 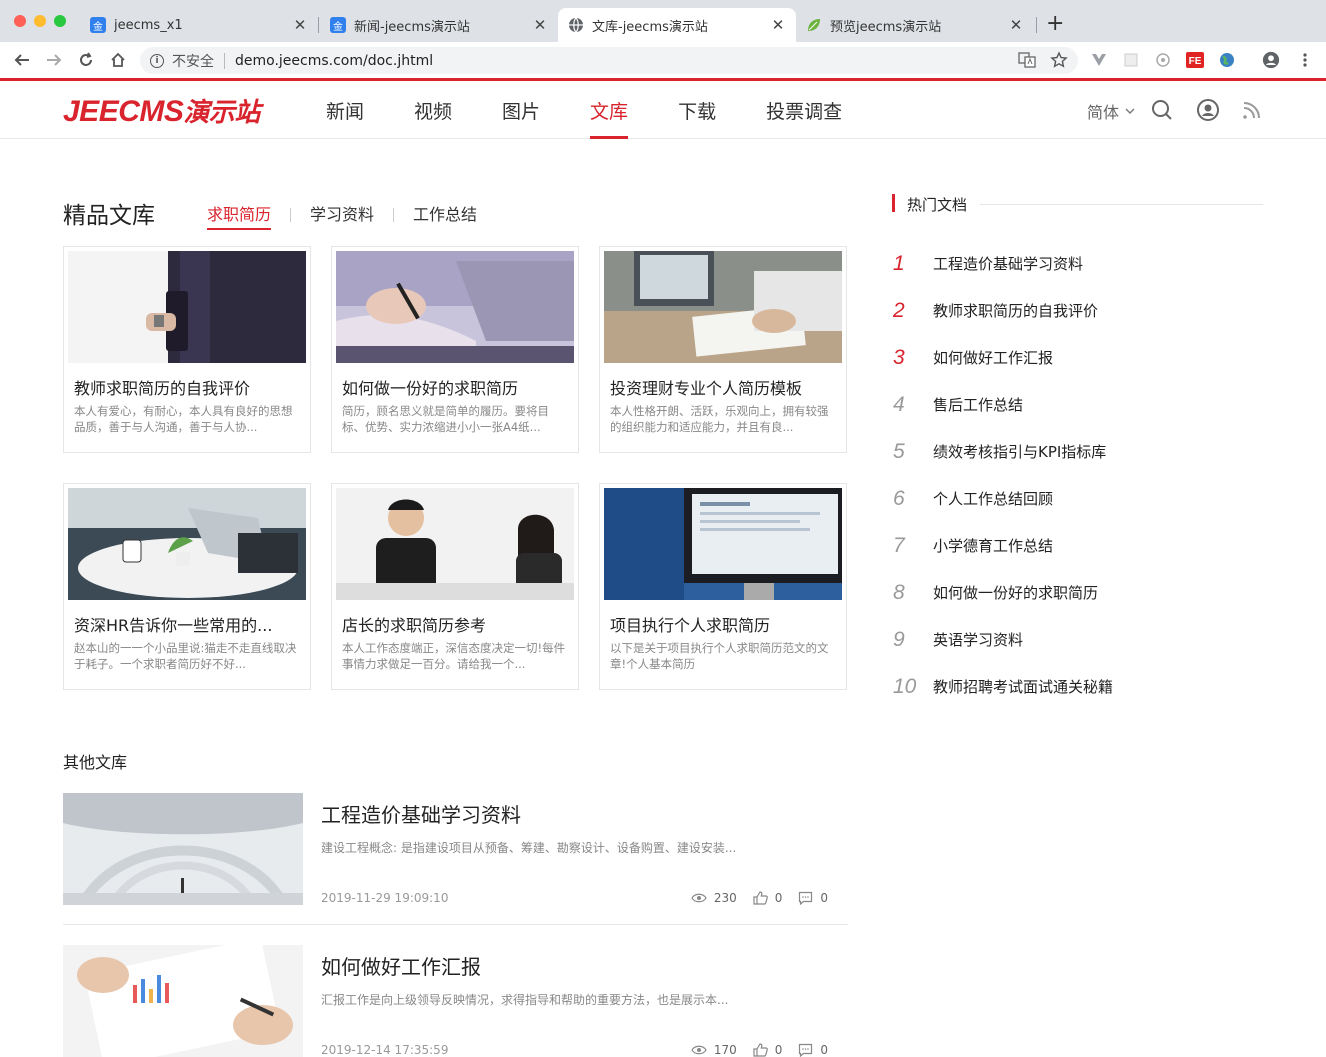 What do you see at coordinates (334, 61) in the screenshot?
I see `url-text: demo.jeecms.com/doc.jhtml` at bounding box center [334, 61].